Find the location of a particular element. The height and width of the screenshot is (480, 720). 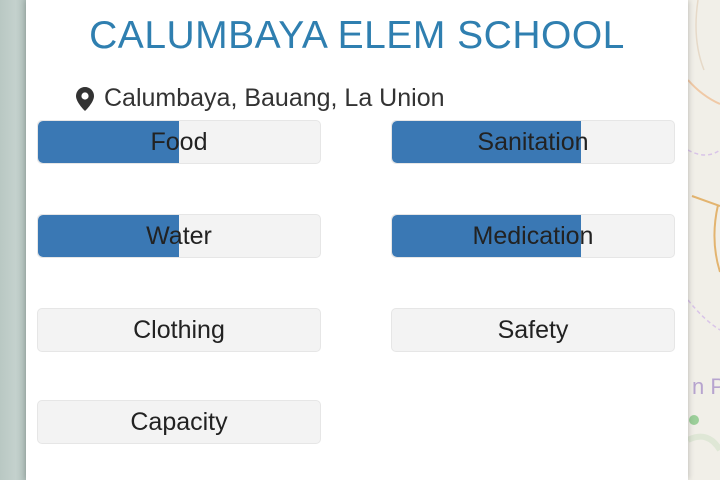

need-food-bar: Food is located at coordinates (179, 142).